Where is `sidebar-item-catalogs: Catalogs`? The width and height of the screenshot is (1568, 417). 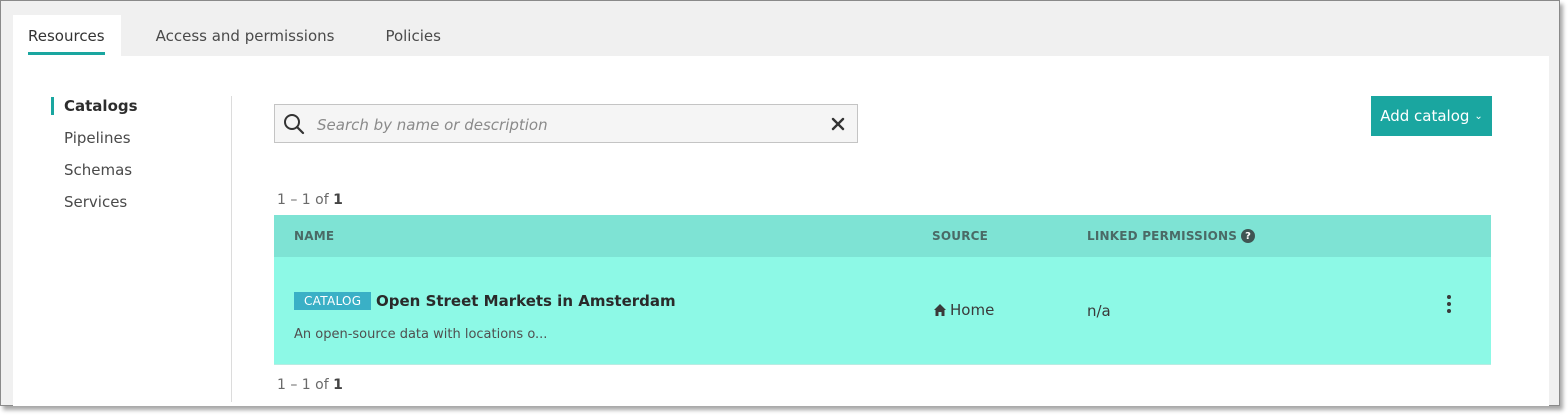 sidebar-item-catalogs: Catalogs is located at coordinates (94, 110).